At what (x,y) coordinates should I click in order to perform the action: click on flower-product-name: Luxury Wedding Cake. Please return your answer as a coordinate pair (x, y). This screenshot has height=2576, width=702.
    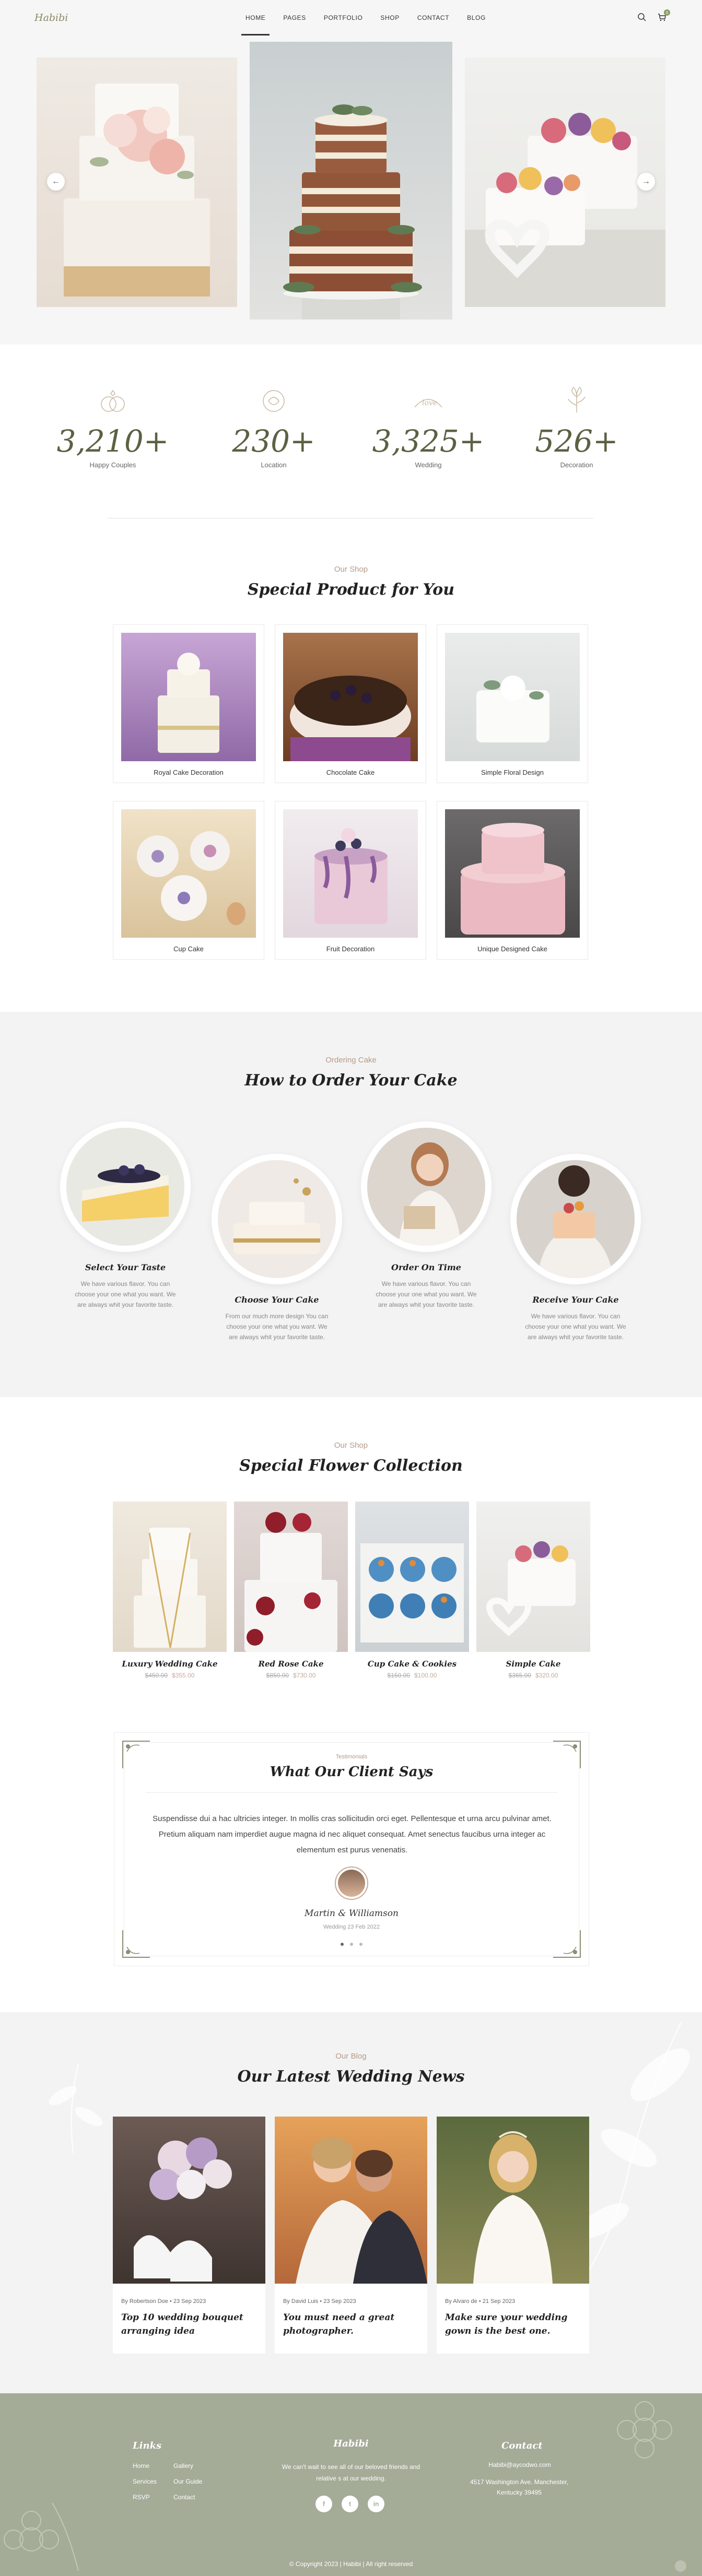
    Looking at the image, I should click on (170, 1664).